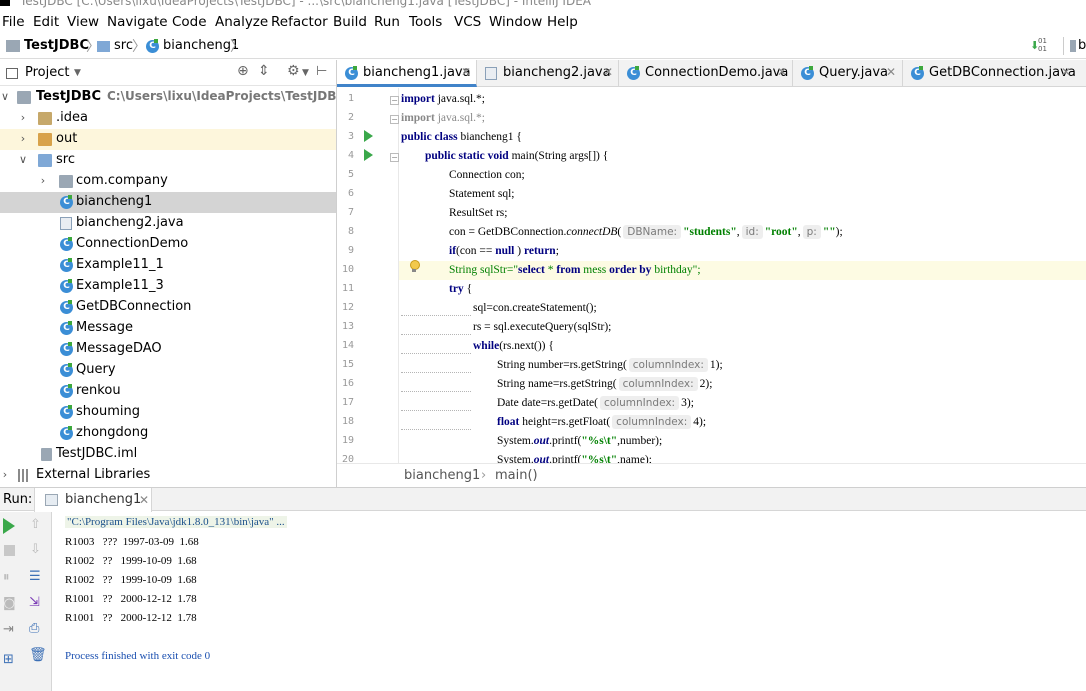  What do you see at coordinates (9, 526) in the screenshot?
I see `rerun-icon` at bounding box center [9, 526].